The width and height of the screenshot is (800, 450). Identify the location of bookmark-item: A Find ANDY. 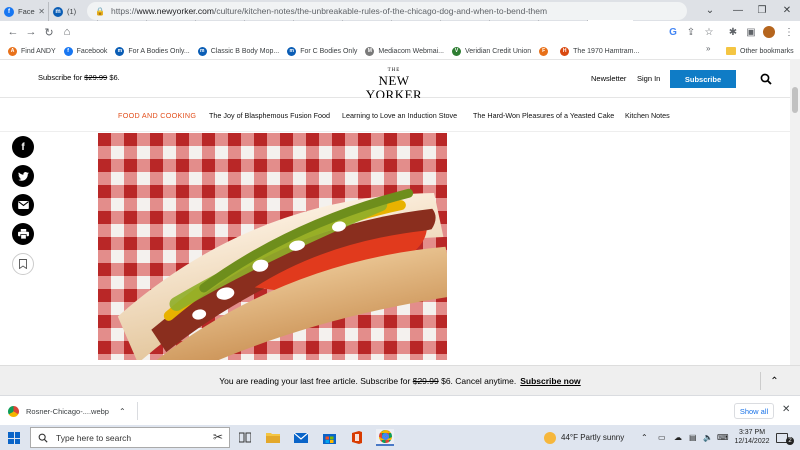
(32, 51).